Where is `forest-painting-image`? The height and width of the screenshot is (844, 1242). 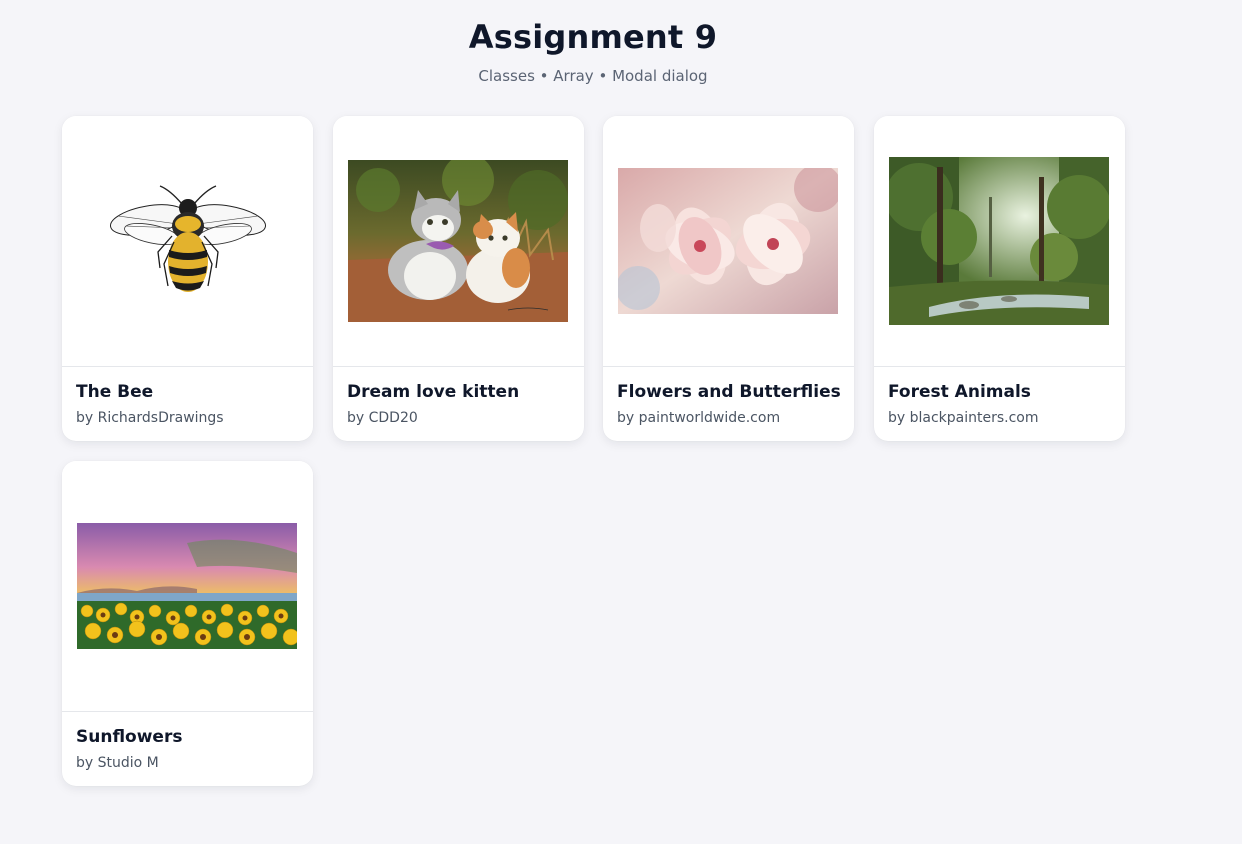
forest-painting-image is located at coordinates (999, 241).